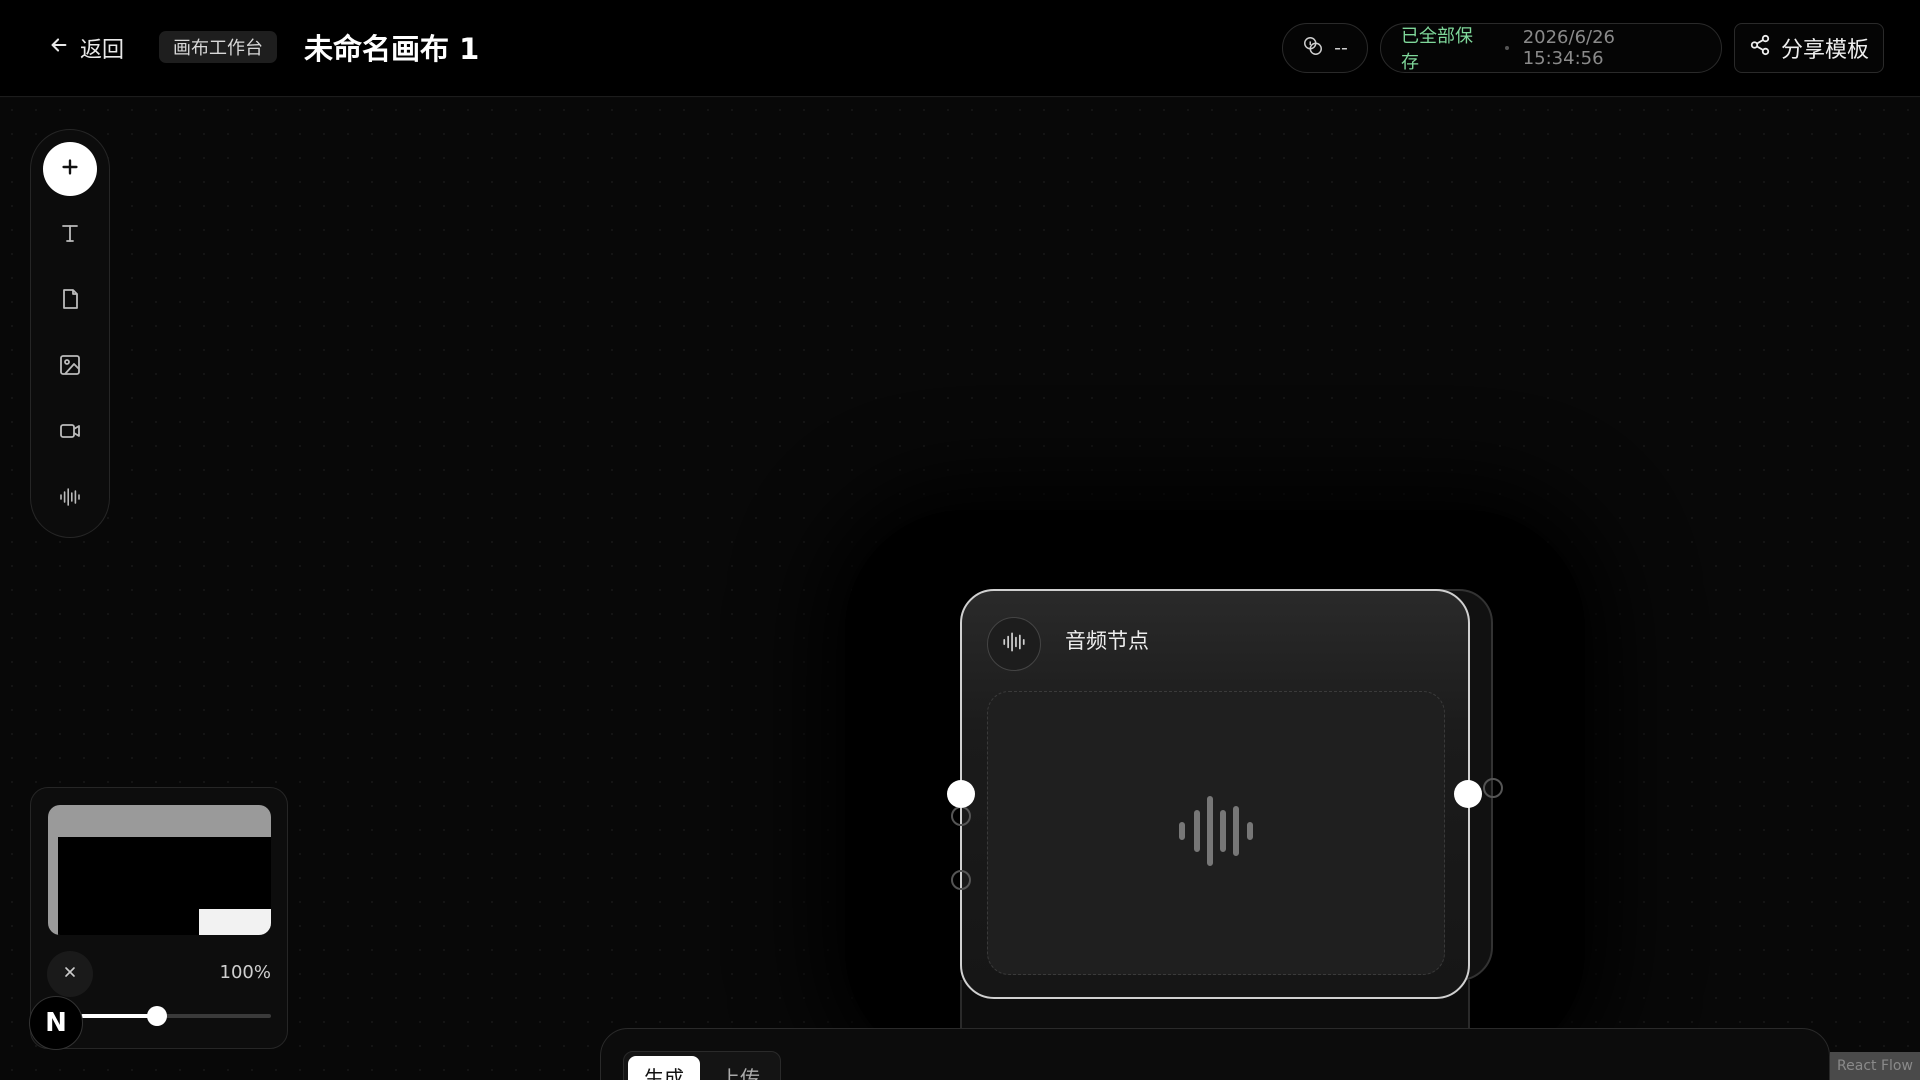  What do you see at coordinates (56, 1023) in the screenshot?
I see `app-logo-badge: N` at bounding box center [56, 1023].